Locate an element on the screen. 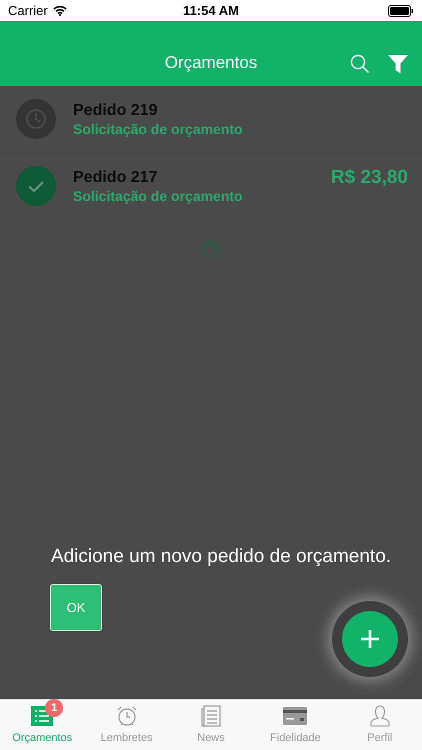 Image resolution: width=422 pixels, height=750 pixels. order-price: R$ 23,80 is located at coordinates (369, 178).